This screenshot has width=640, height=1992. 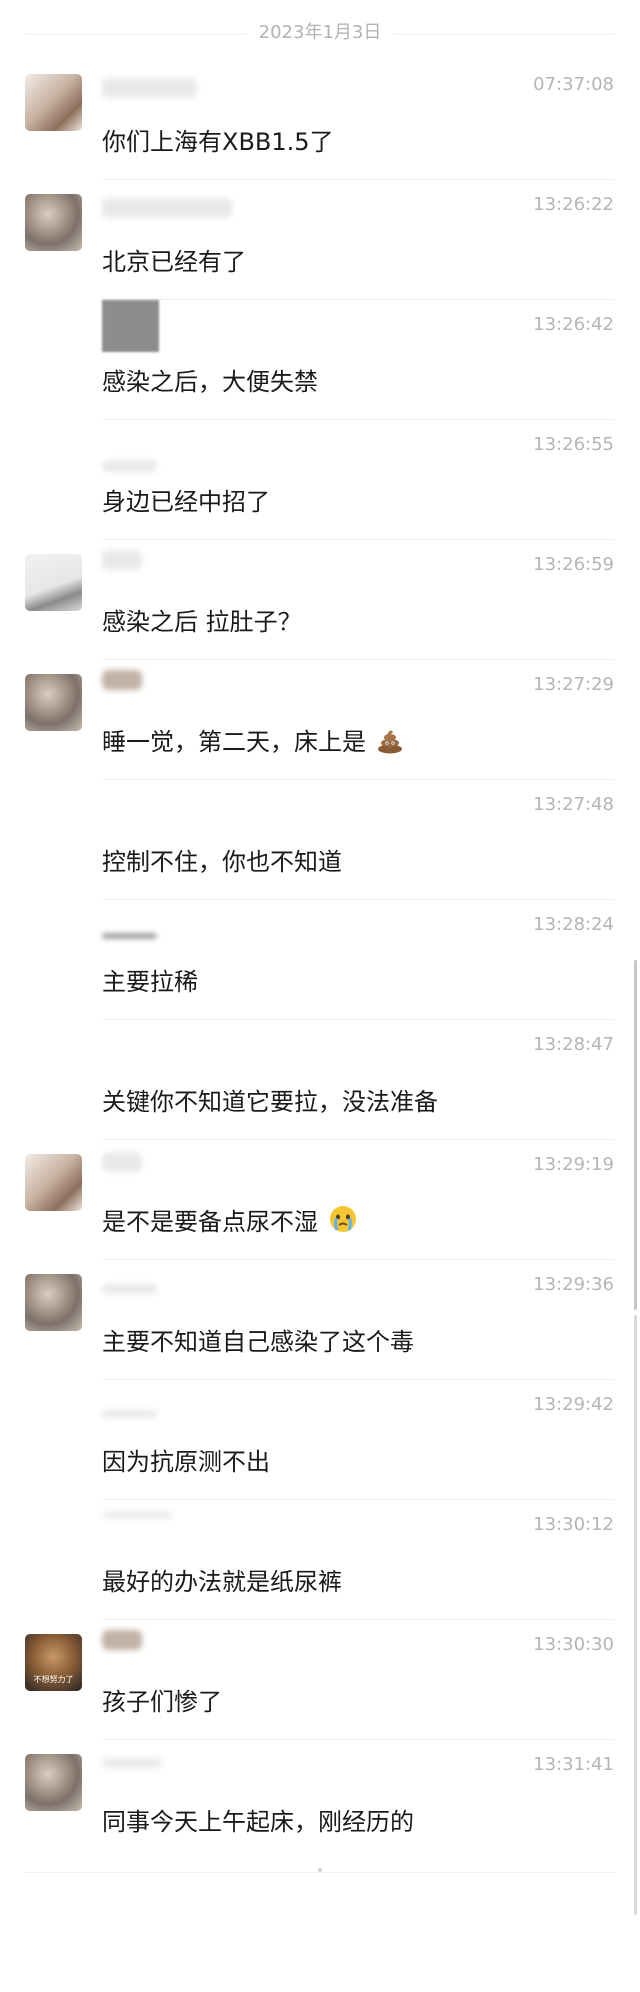 What do you see at coordinates (320, 840) in the screenshot?
I see `message-row: 13:27:48 控制不住，你也不知道` at bounding box center [320, 840].